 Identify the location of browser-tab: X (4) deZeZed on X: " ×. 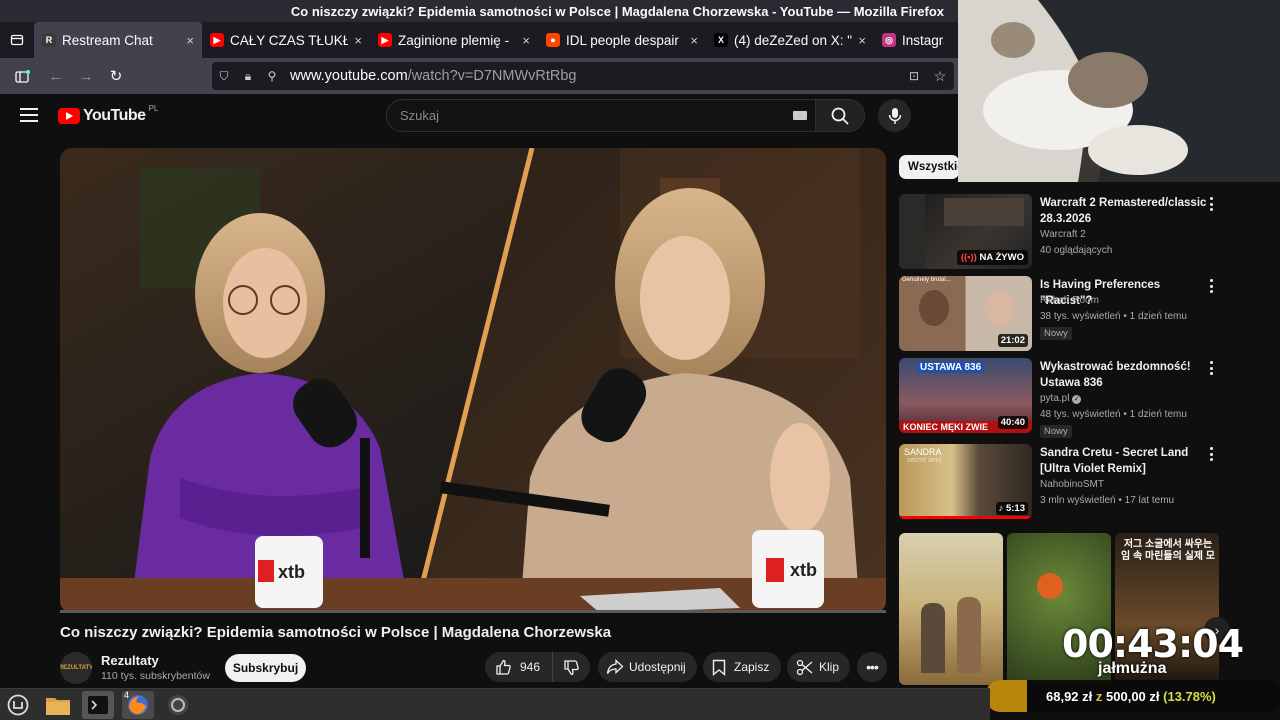
(790, 40).